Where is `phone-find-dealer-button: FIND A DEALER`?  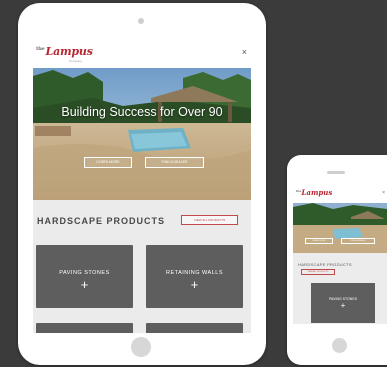 phone-find-dealer-button: FIND A DEALER is located at coordinates (358, 241).